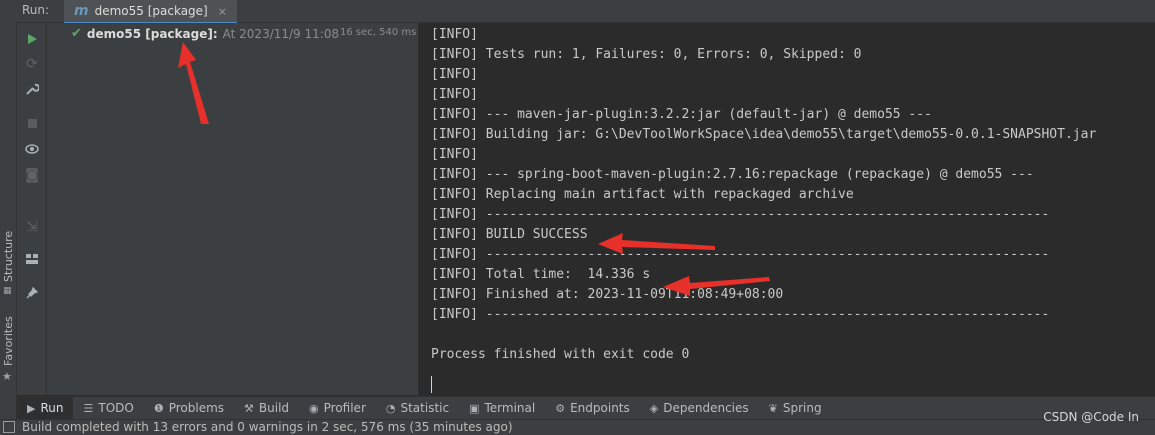  Describe the element at coordinates (378, 32) in the screenshot. I see `build-item-duration: 16 sec, 540 ms` at that location.